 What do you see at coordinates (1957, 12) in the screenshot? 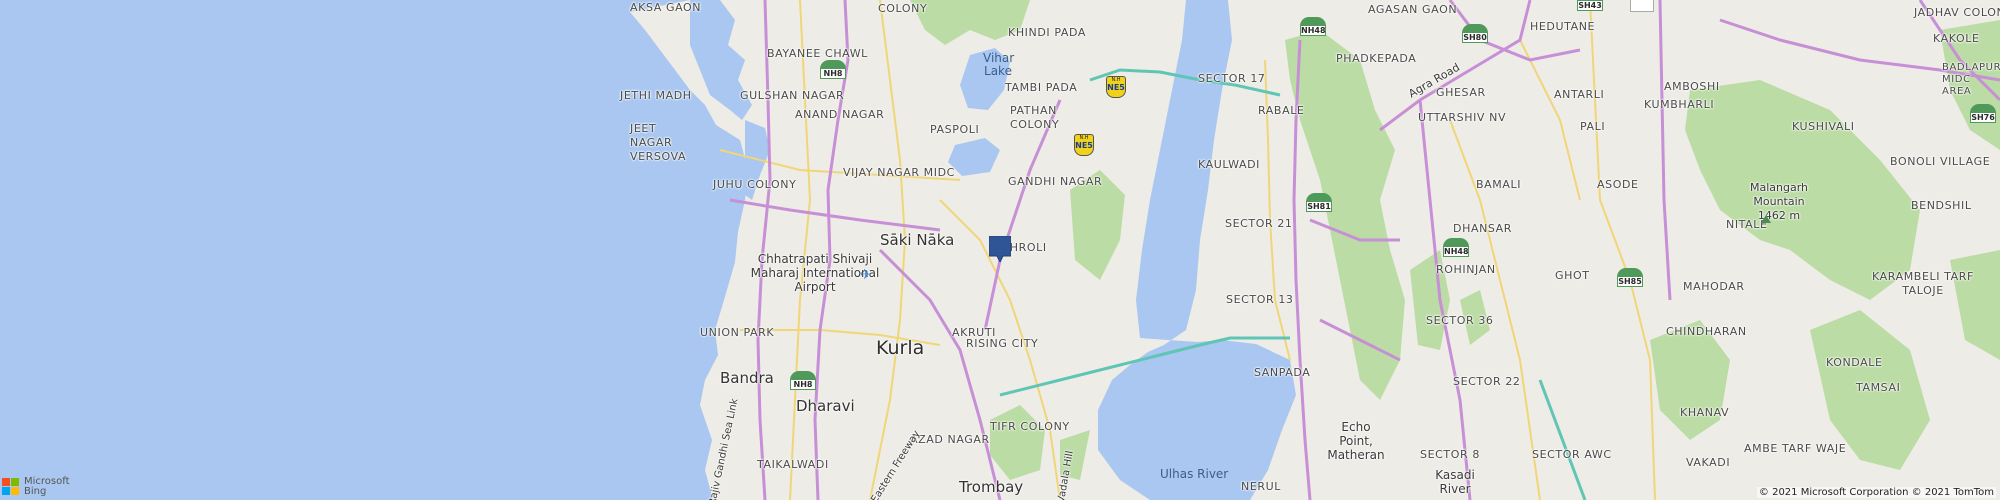
I see `area-label: JADHAV COLONY` at bounding box center [1957, 12].